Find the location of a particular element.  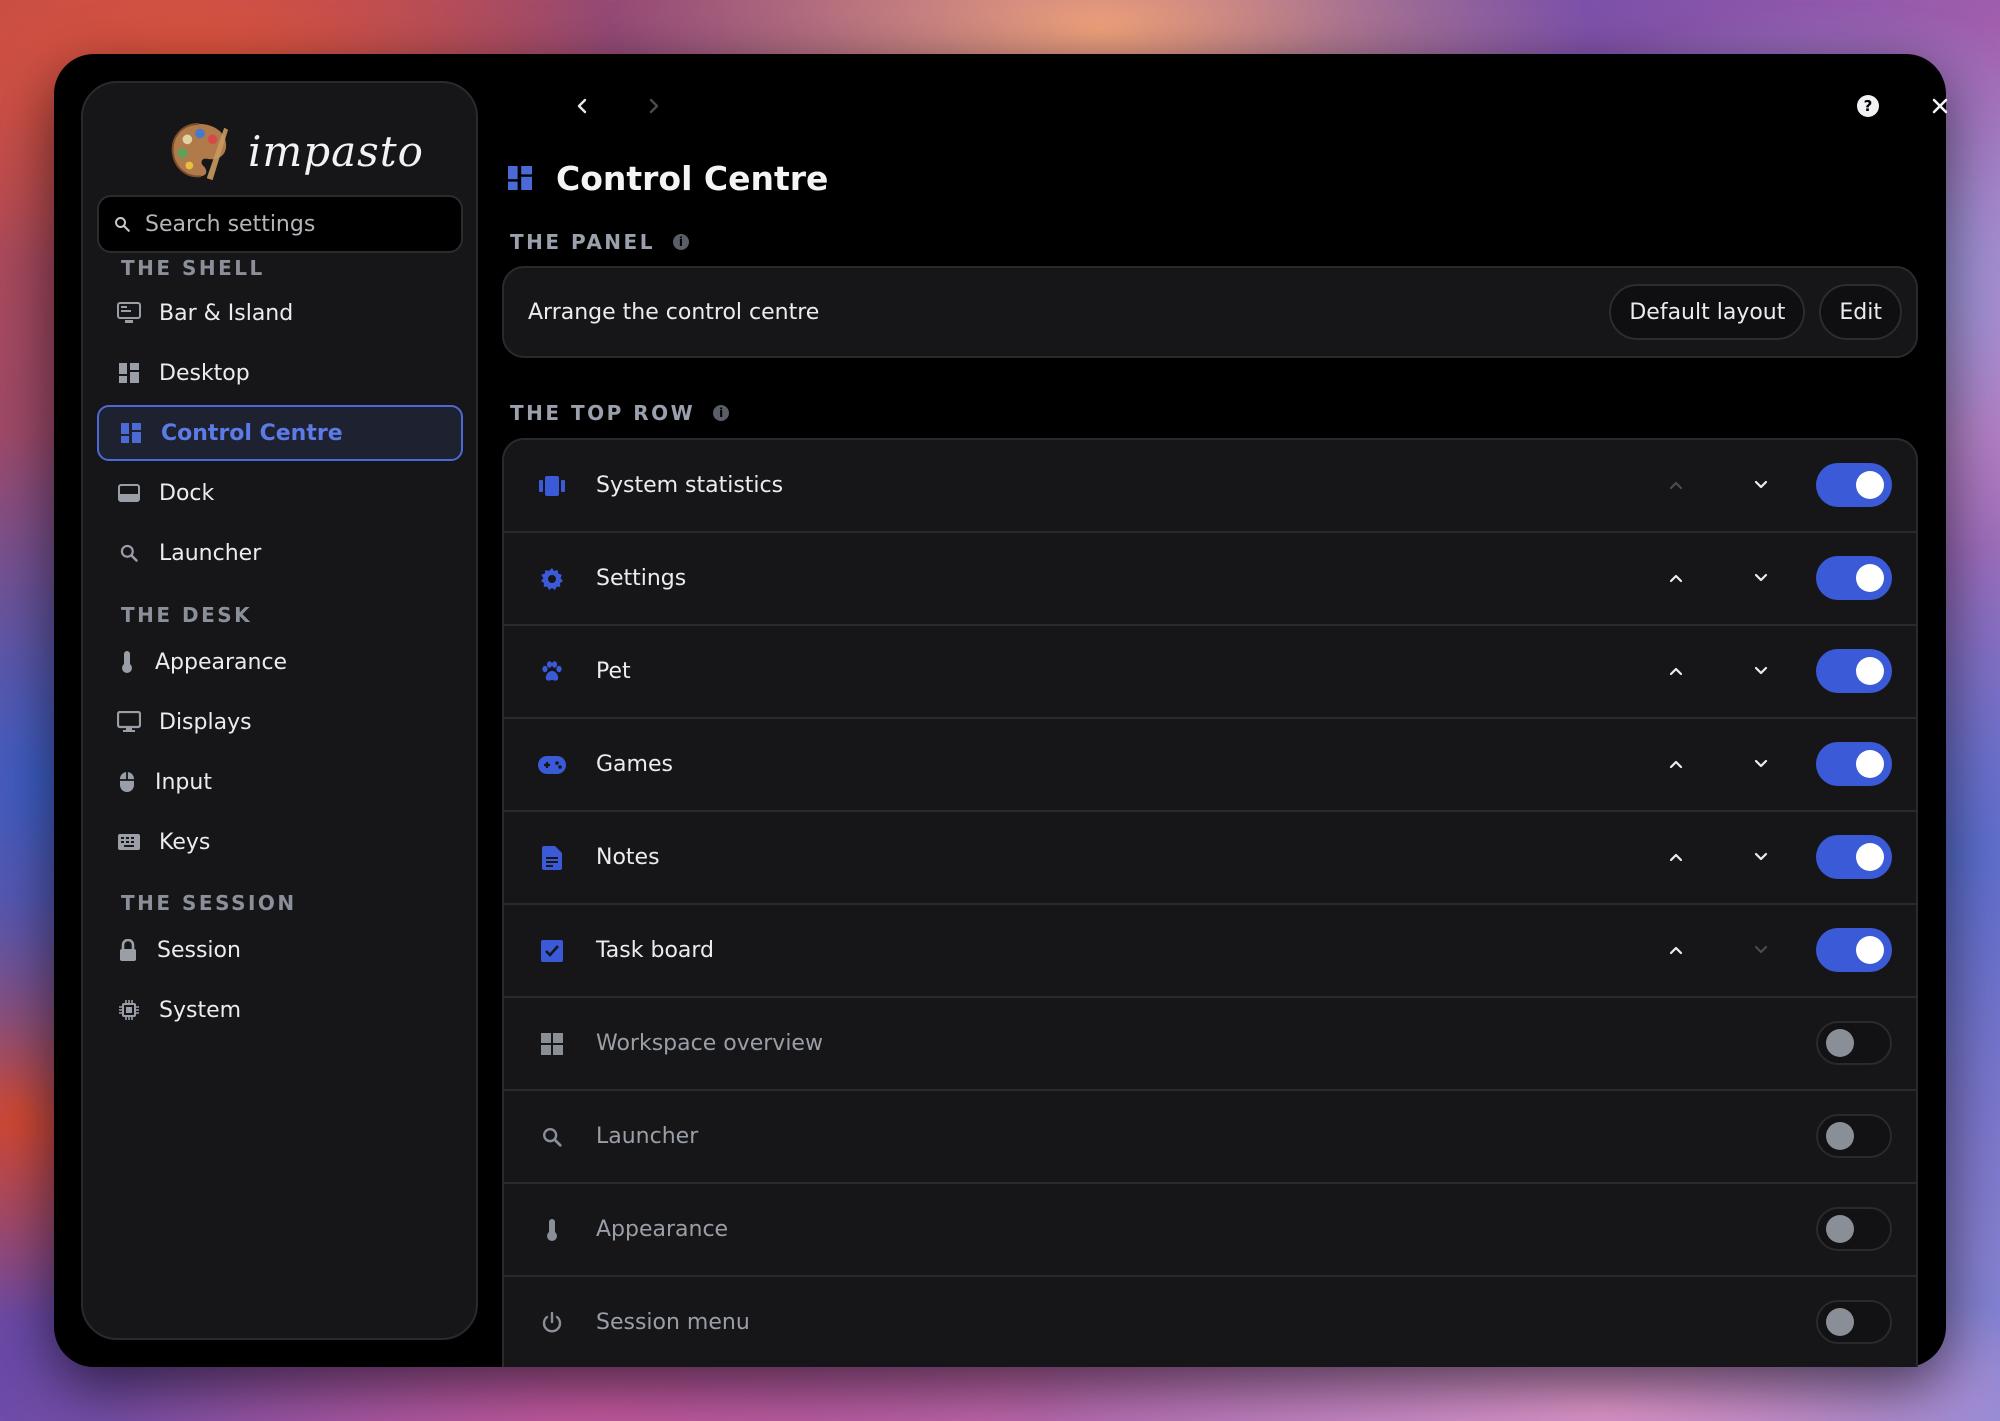

section-label-shell: THE SHELL is located at coordinates (193, 268).